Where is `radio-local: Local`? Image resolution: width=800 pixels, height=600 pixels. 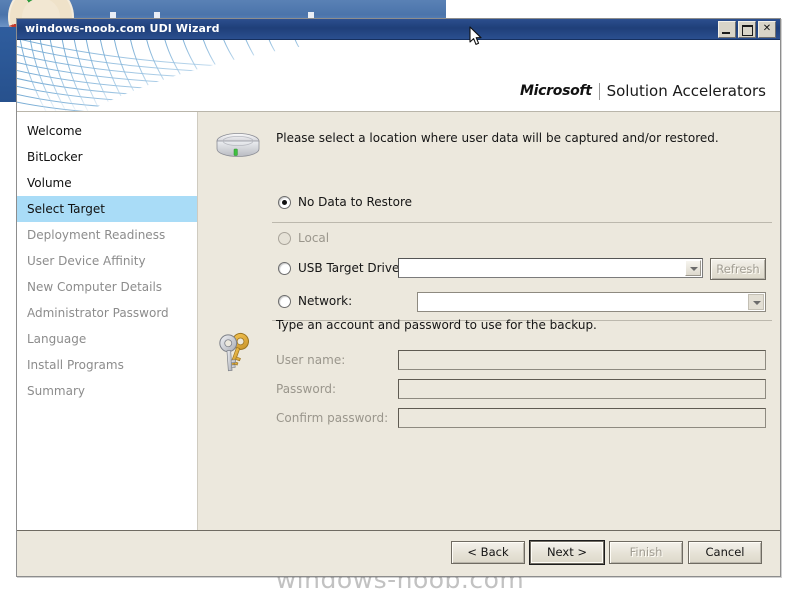 radio-local: Local is located at coordinates (303, 238).